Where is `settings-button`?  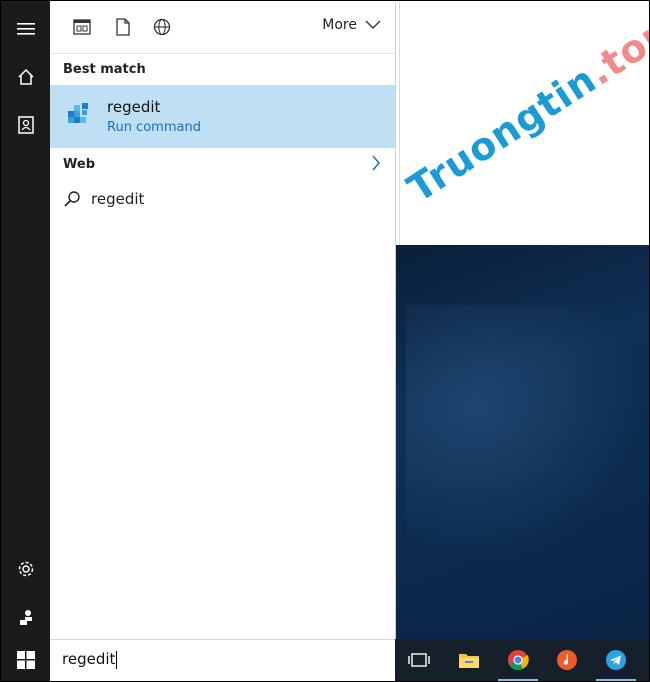 settings-button is located at coordinates (25, 569).